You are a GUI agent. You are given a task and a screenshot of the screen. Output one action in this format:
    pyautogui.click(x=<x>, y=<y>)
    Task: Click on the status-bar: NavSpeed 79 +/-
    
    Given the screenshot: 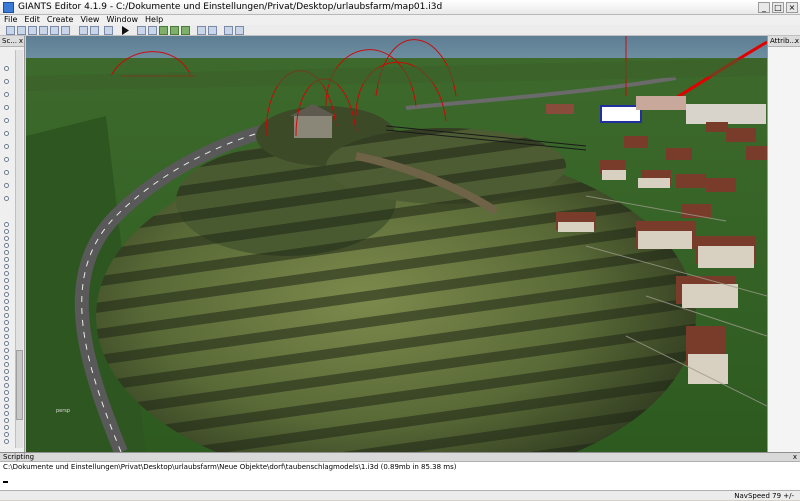 What is the action you would take?
    pyautogui.click(x=400, y=495)
    